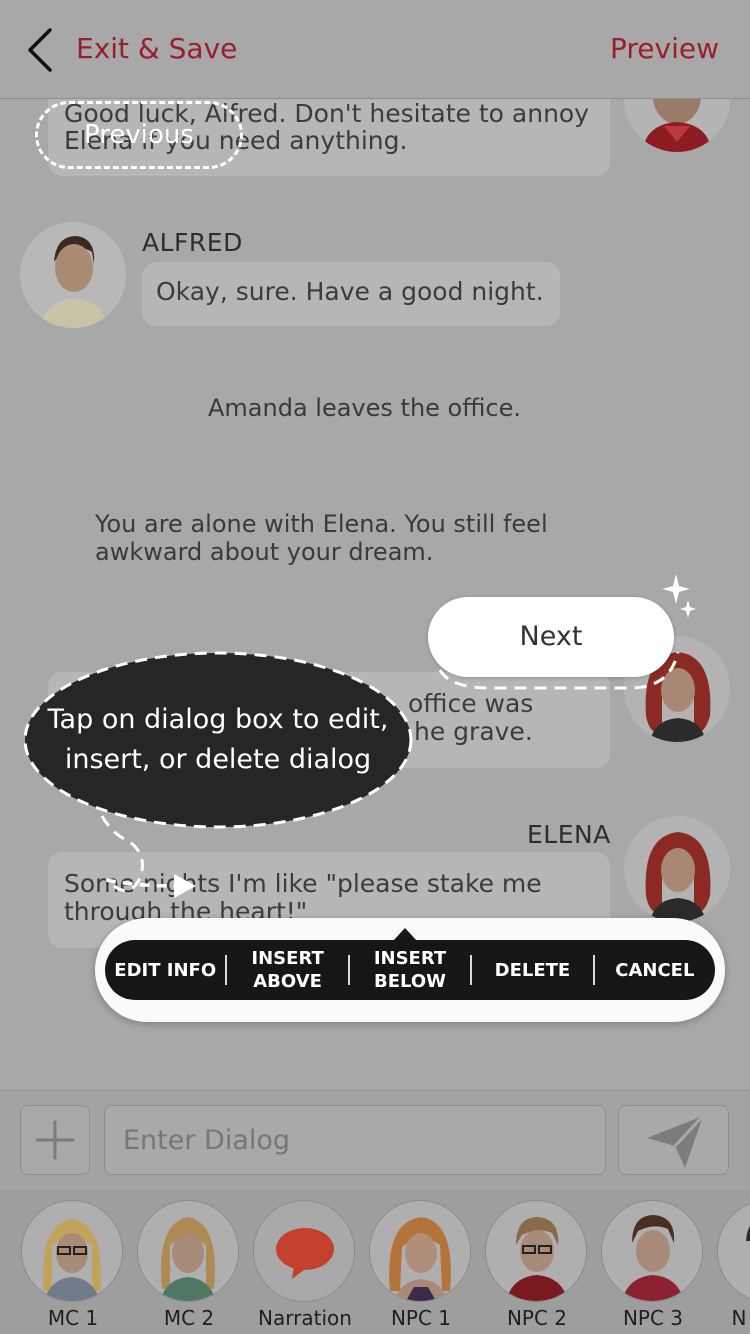 The image size is (750, 1334). Describe the element at coordinates (218, 719) in the screenshot. I see `tooltip-line: Tap on dialog box to edit,` at that location.